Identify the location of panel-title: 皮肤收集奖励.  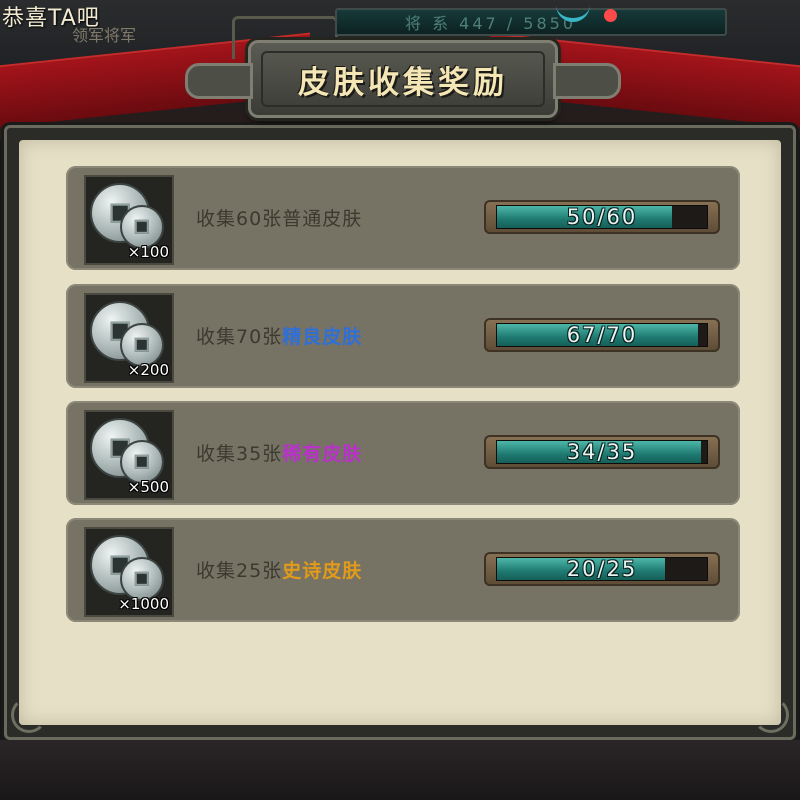
(403, 82).